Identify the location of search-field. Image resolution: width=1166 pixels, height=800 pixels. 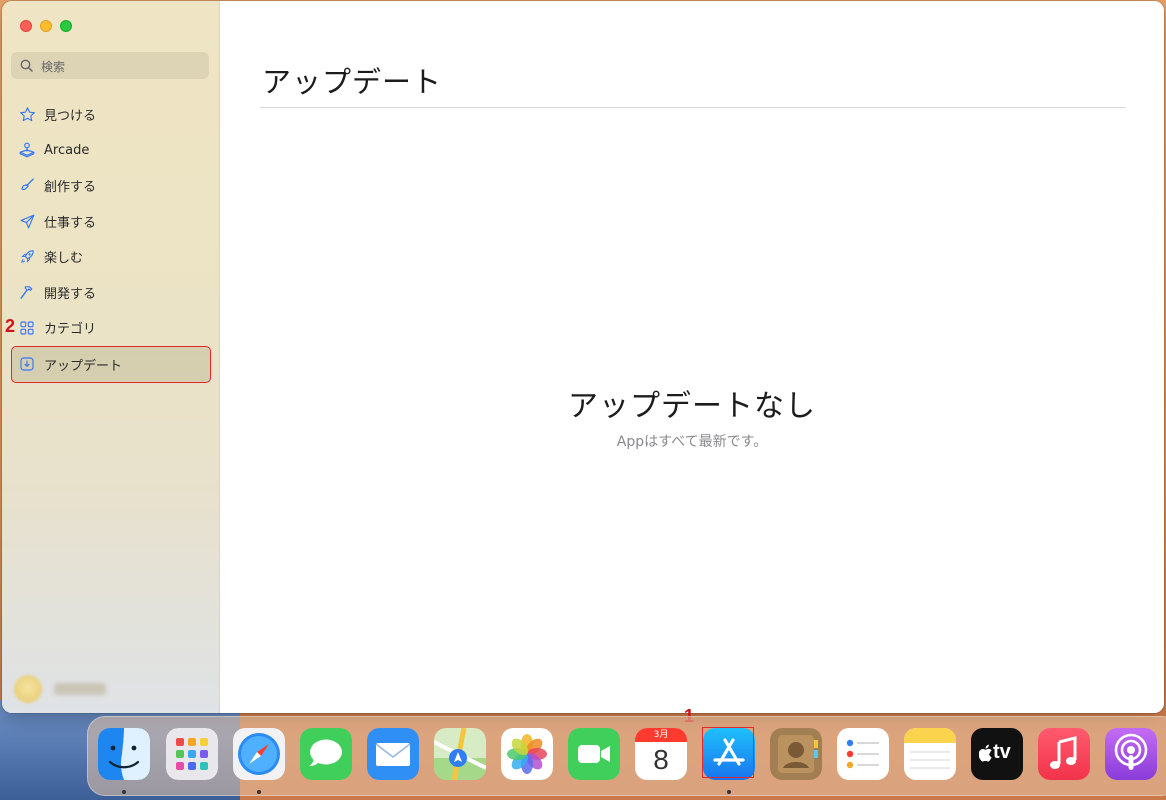
(110, 65).